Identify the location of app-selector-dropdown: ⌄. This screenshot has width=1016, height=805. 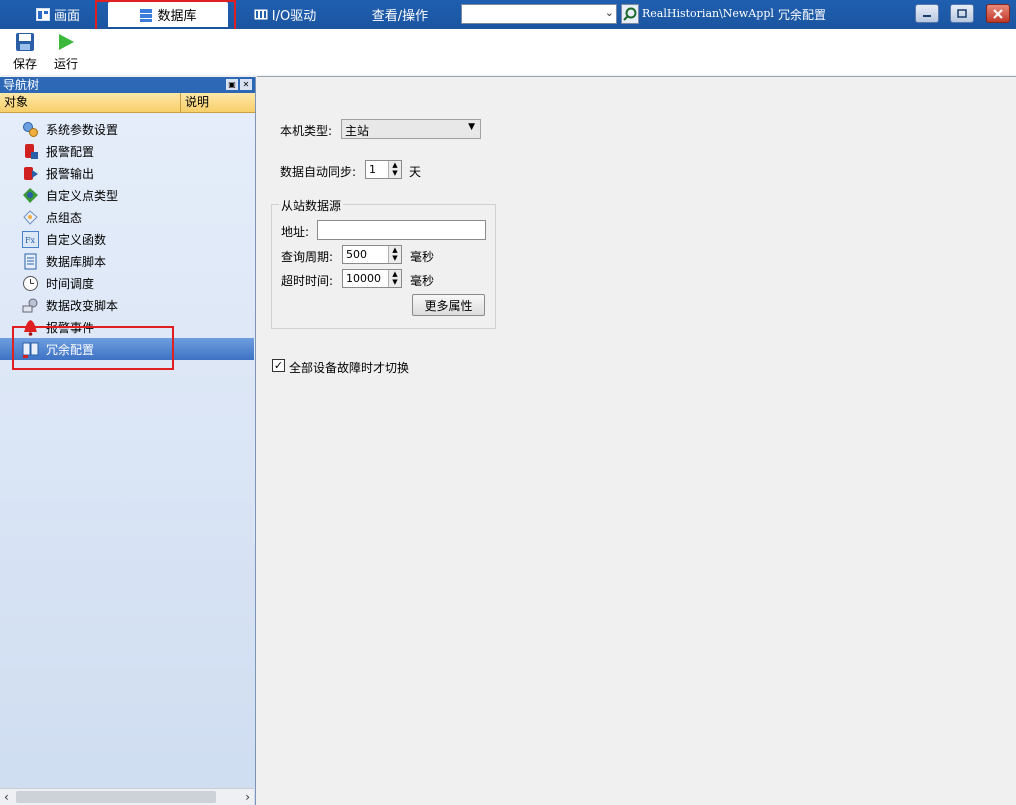
(539, 14).